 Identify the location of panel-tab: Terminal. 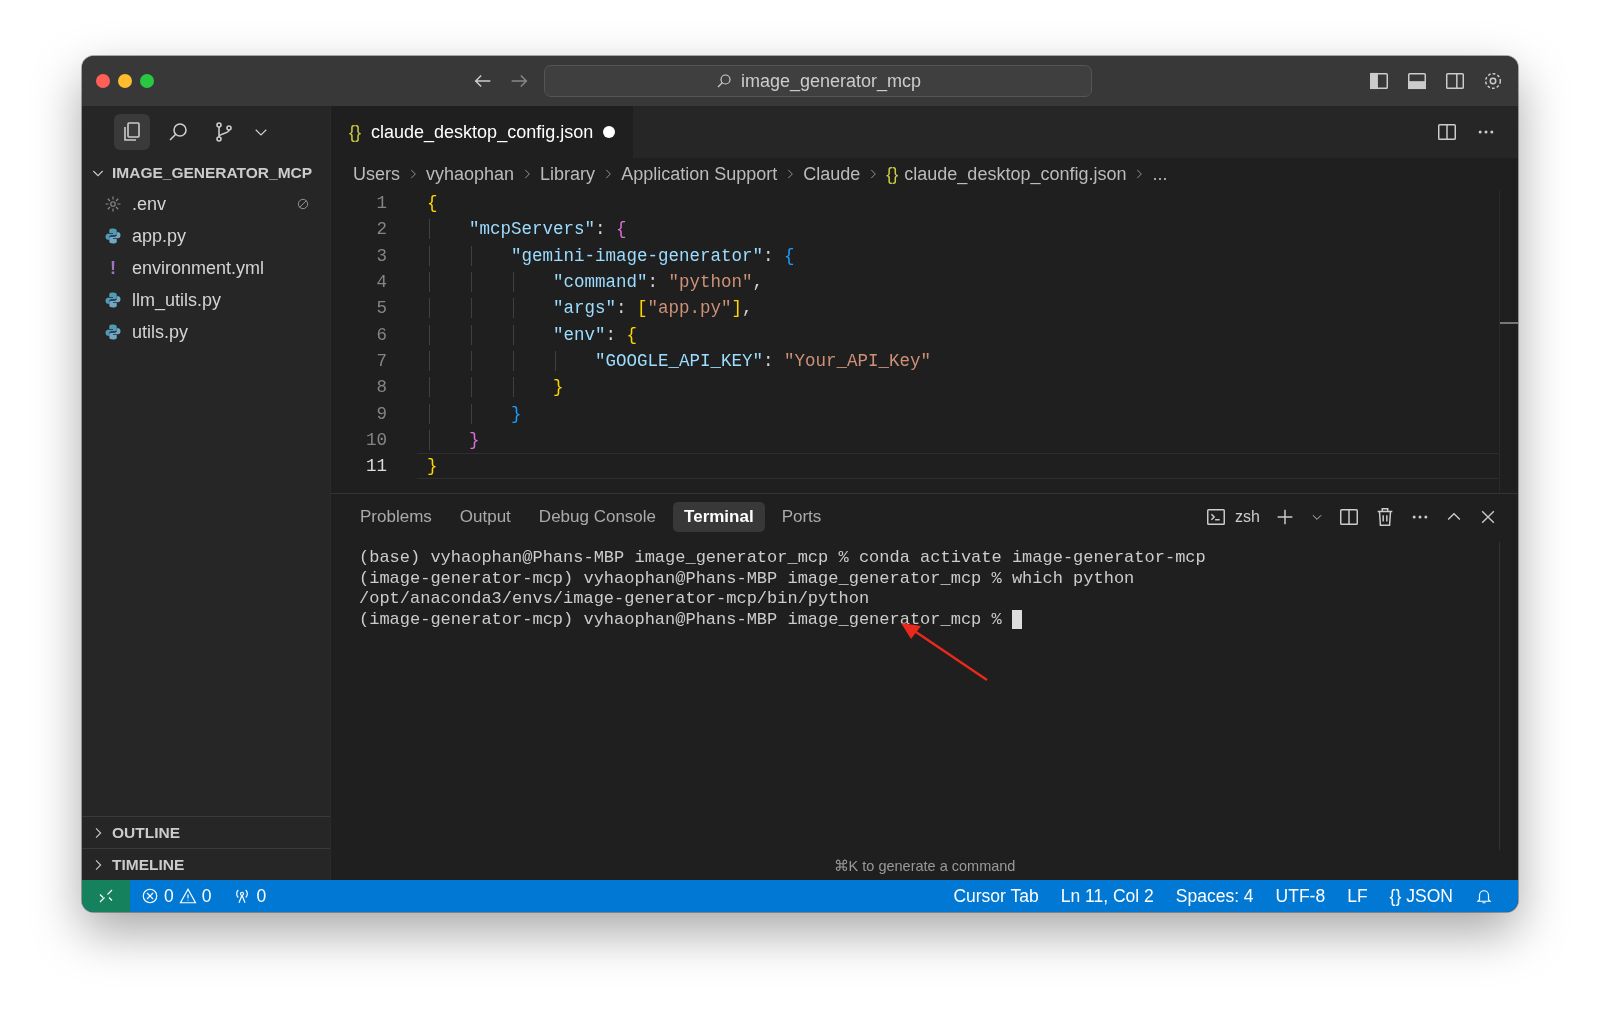
(719, 517).